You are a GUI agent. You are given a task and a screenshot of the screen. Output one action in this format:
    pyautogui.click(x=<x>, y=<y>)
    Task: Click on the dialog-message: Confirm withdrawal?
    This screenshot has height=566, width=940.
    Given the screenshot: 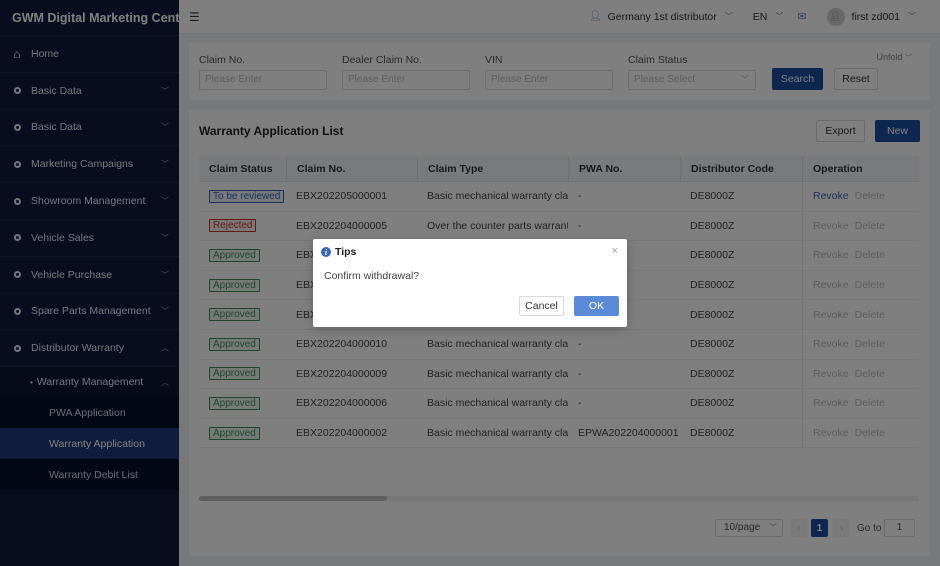 What is the action you would take?
    pyautogui.click(x=372, y=276)
    